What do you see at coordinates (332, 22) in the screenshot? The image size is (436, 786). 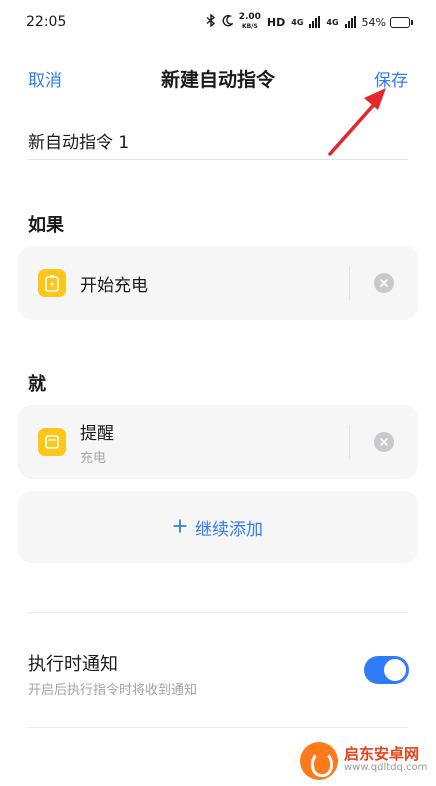 I see `network-label-2: 4G` at bounding box center [332, 22].